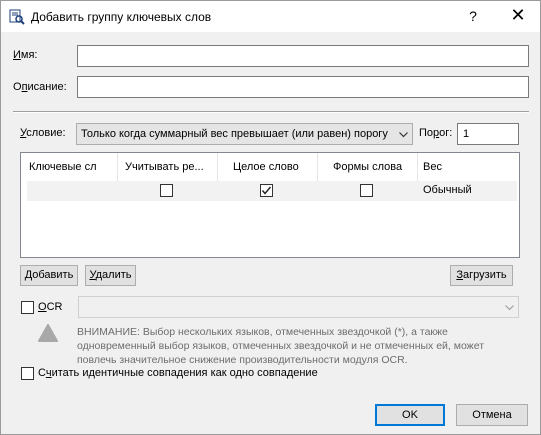 This screenshot has width=541, height=435. What do you see at coordinates (367, 167) in the screenshot?
I see `column-header-word-forms: Формы слова` at bounding box center [367, 167].